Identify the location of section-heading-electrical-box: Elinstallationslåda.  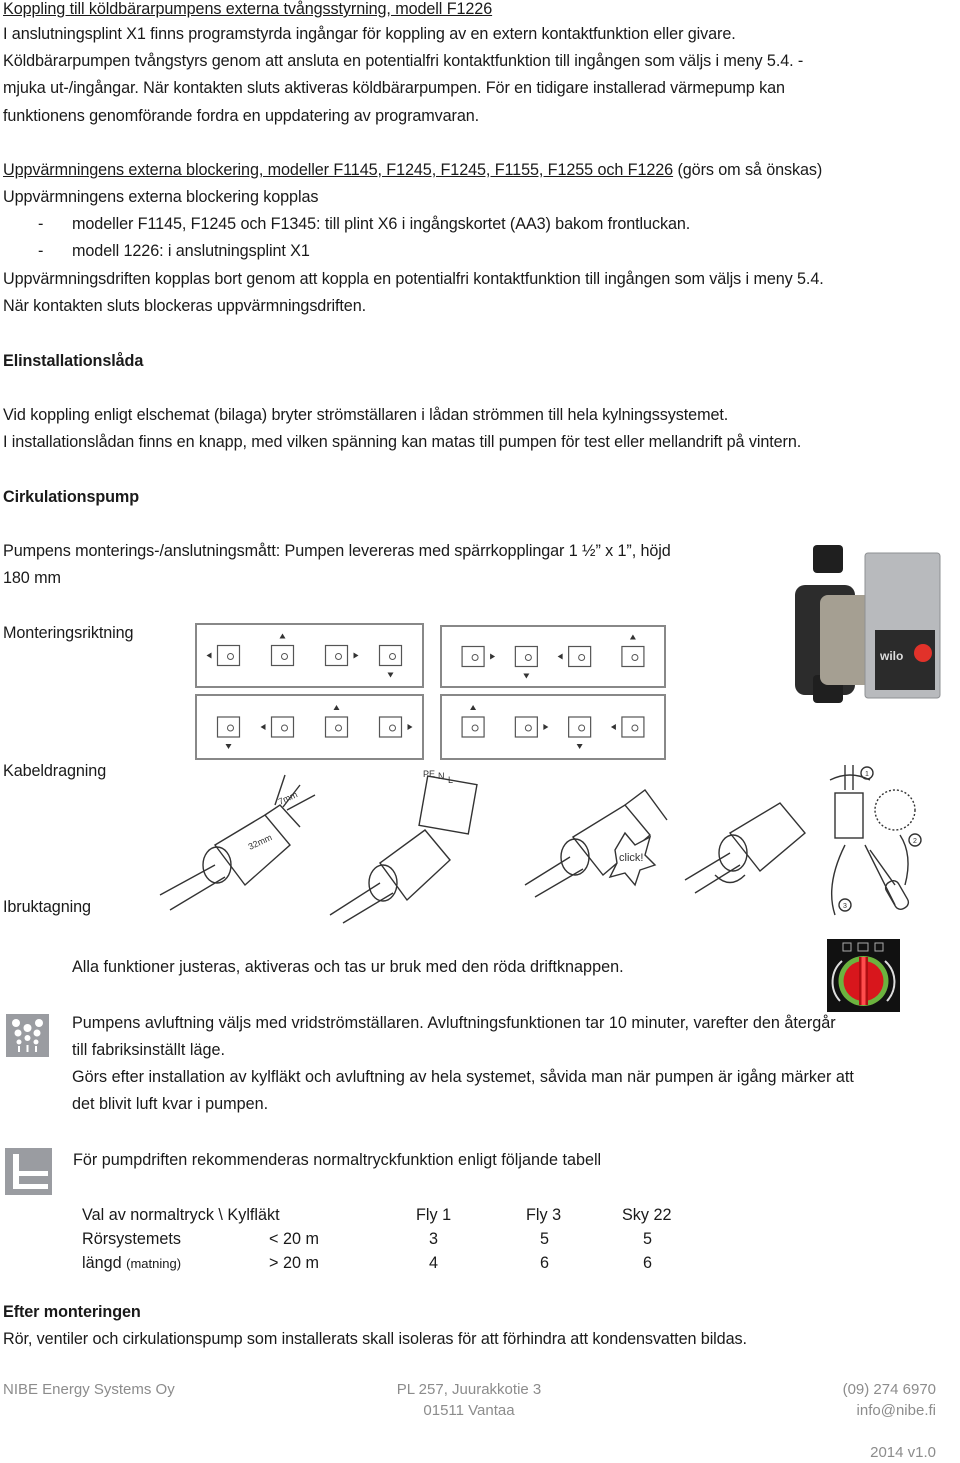
(73, 361).